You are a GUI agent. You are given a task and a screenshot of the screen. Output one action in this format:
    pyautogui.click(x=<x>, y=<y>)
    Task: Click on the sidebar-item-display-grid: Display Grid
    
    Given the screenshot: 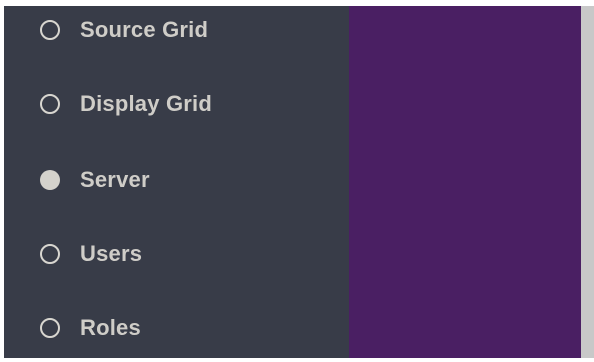 What is the action you would take?
    pyautogui.click(x=176, y=104)
    